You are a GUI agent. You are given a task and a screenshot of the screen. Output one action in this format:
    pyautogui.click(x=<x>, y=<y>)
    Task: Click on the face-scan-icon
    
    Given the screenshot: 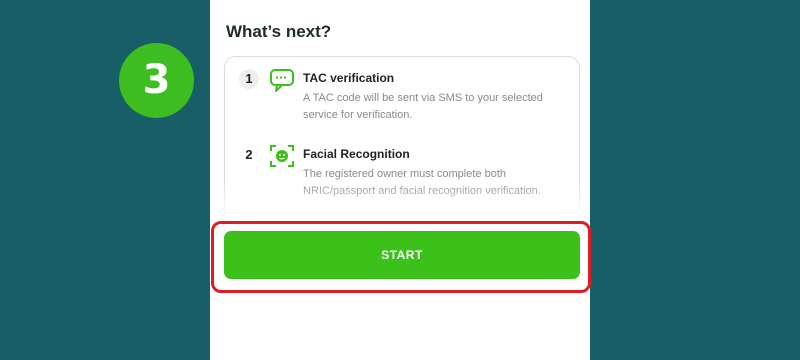 What is the action you would take?
    pyautogui.click(x=282, y=156)
    